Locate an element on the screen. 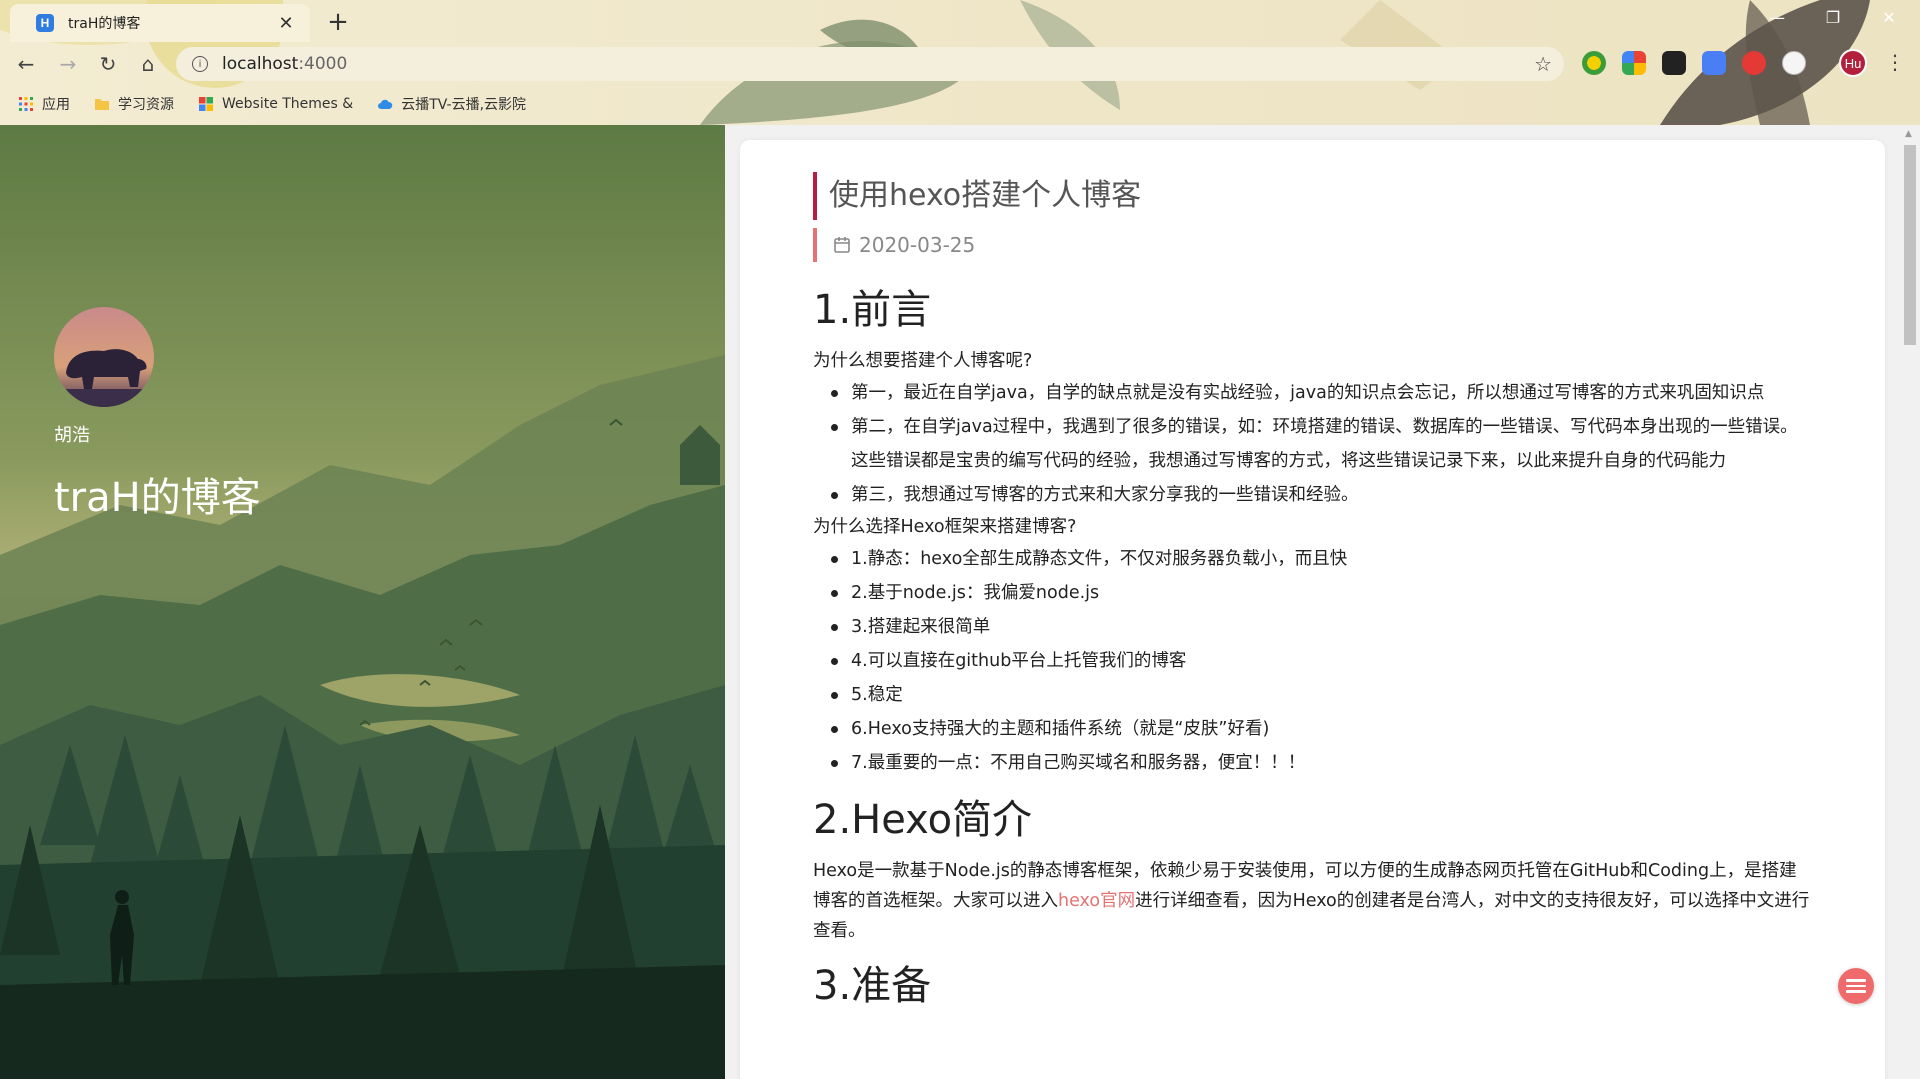 The image size is (1920, 1079). bear-avatar-icon is located at coordinates (104, 357).